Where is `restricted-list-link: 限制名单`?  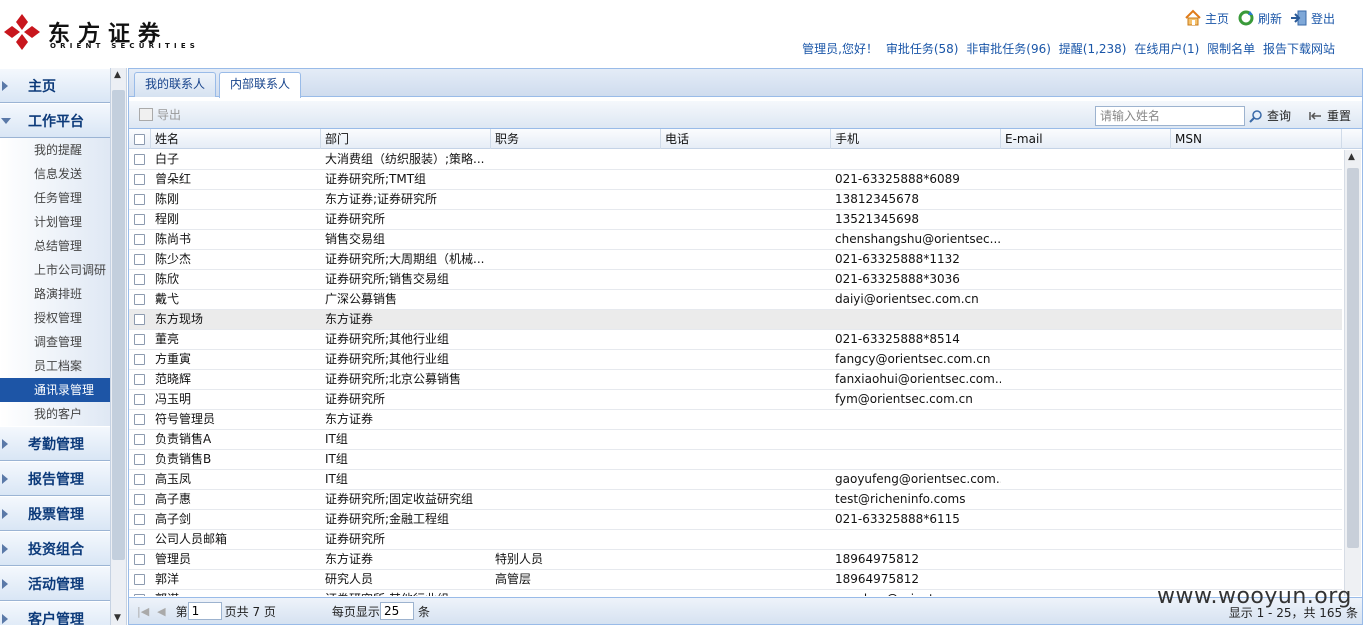 restricted-list-link: 限制名单 is located at coordinates (1231, 49).